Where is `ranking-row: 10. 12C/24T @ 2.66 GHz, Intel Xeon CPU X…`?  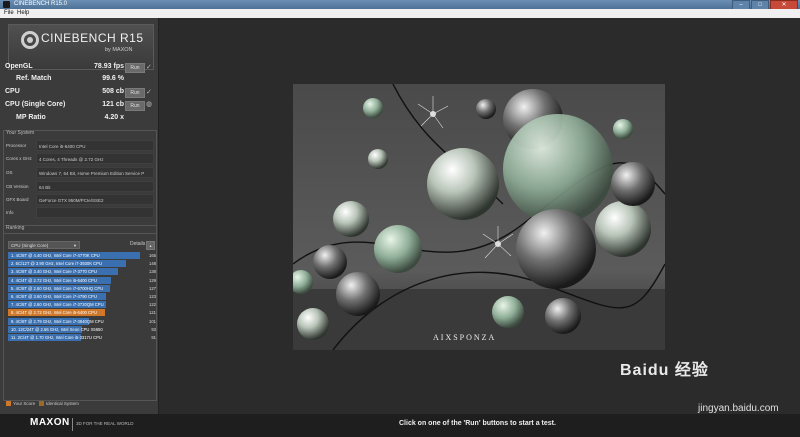
ranking-row: 10. 12C/24T @ 2.66 GHz, Intel Xeon CPU X… is located at coordinates (82, 329).